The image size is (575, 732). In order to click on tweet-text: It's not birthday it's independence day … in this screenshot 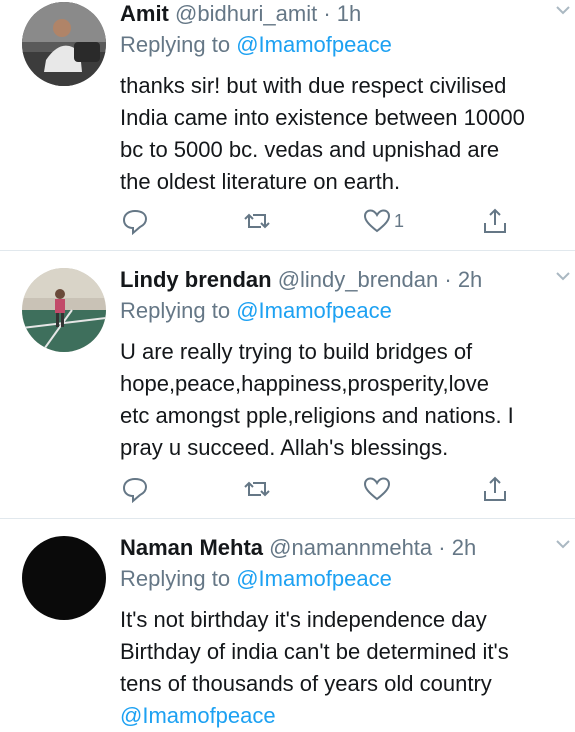, I will do `click(347, 668)`.